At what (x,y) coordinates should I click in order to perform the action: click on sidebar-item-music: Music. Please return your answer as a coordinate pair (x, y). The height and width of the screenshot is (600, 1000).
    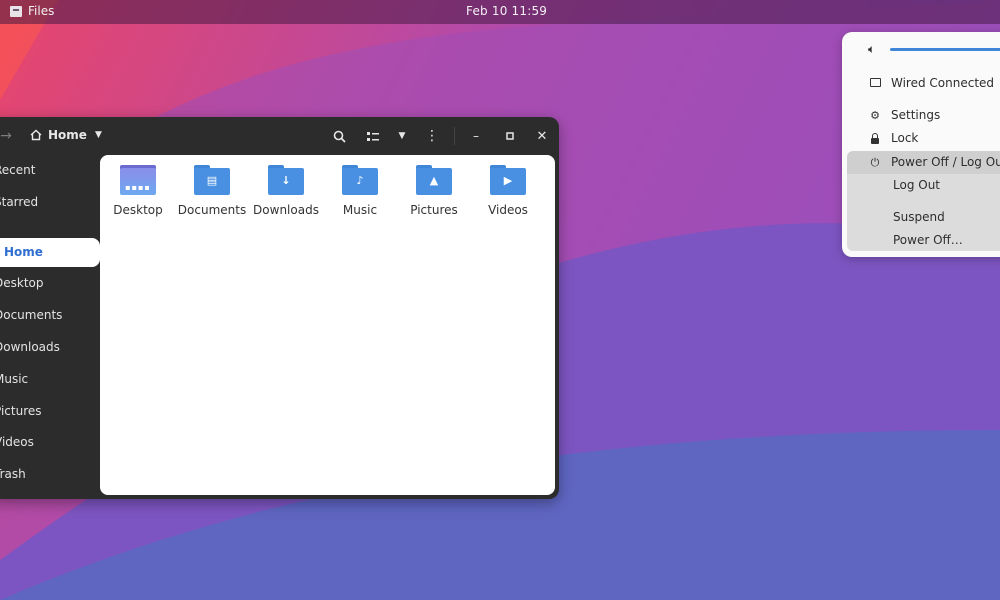
    Looking at the image, I should click on (50, 379).